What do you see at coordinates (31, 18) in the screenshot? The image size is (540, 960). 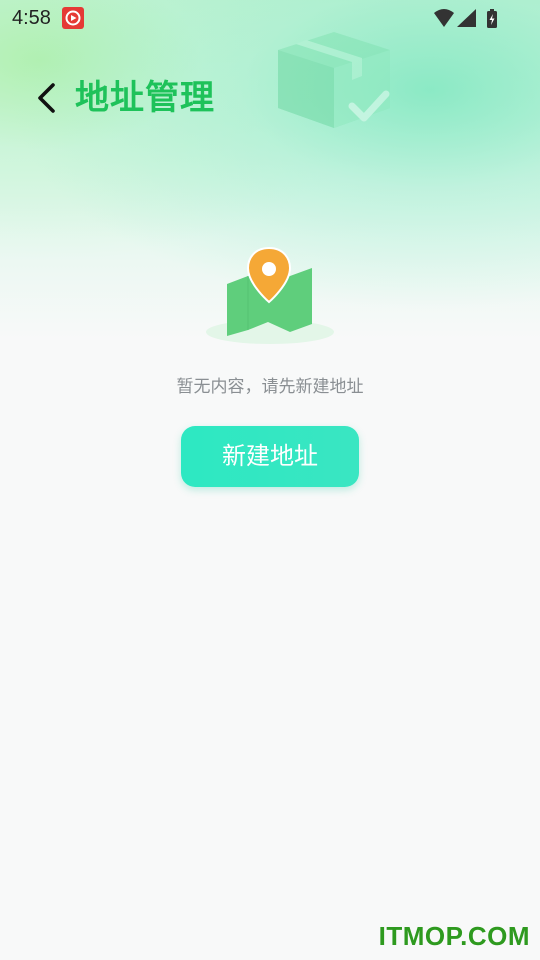 I see `status-time: 4:58` at bounding box center [31, 18].